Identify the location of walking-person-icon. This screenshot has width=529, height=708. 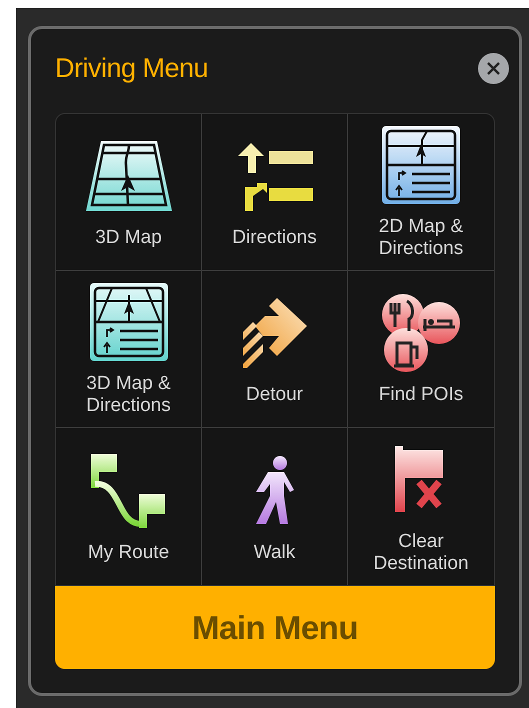
(275, 491).